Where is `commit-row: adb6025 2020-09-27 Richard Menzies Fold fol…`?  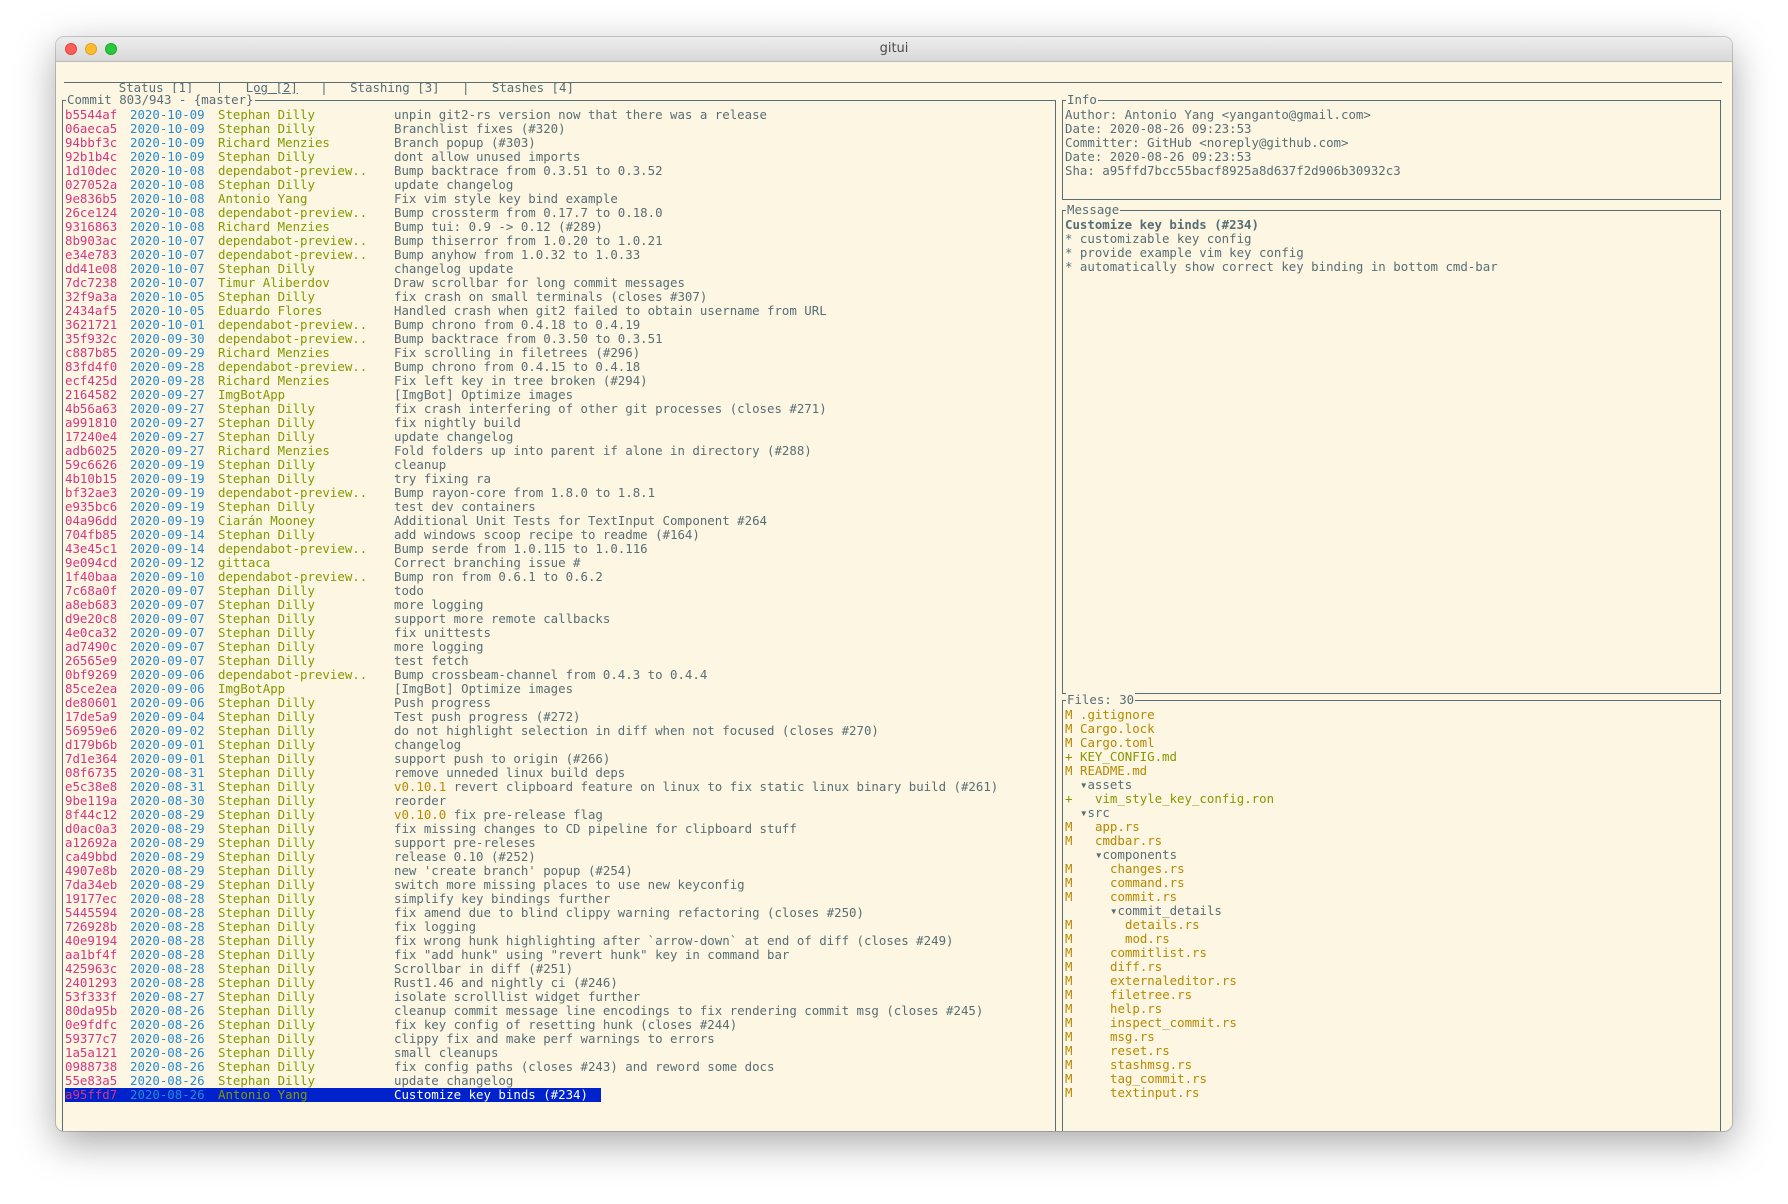 commit-row: adb6025 2020-09-27 Richard Menzies Fold fol… is located at coordinates (559, 451).